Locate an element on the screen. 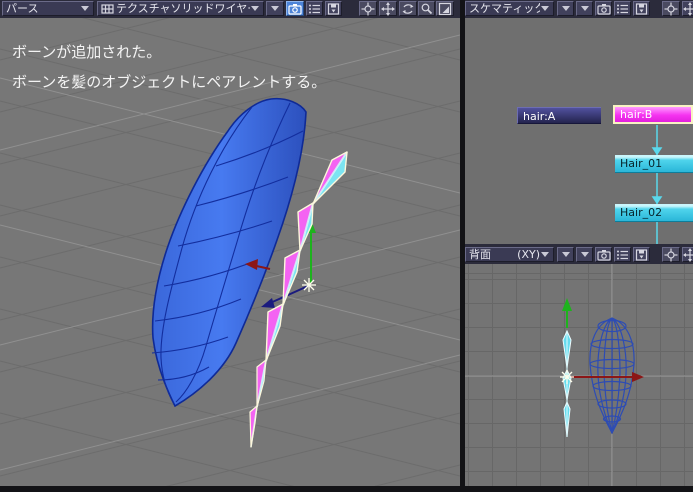 This screenshot has height=492, width=693. display-mode-label: テクスチャソリッドワイヤー is located at coordinates (183, 8).